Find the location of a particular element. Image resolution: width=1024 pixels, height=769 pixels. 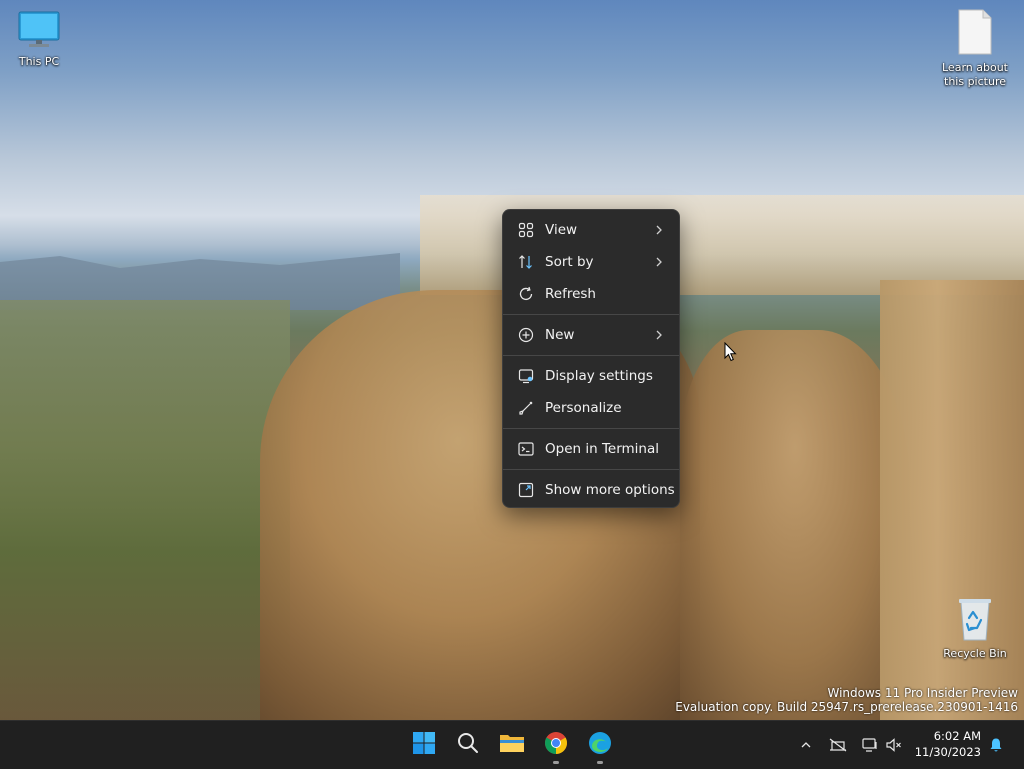

menu-item-label: Personalize is located at coordinates (583, 408).